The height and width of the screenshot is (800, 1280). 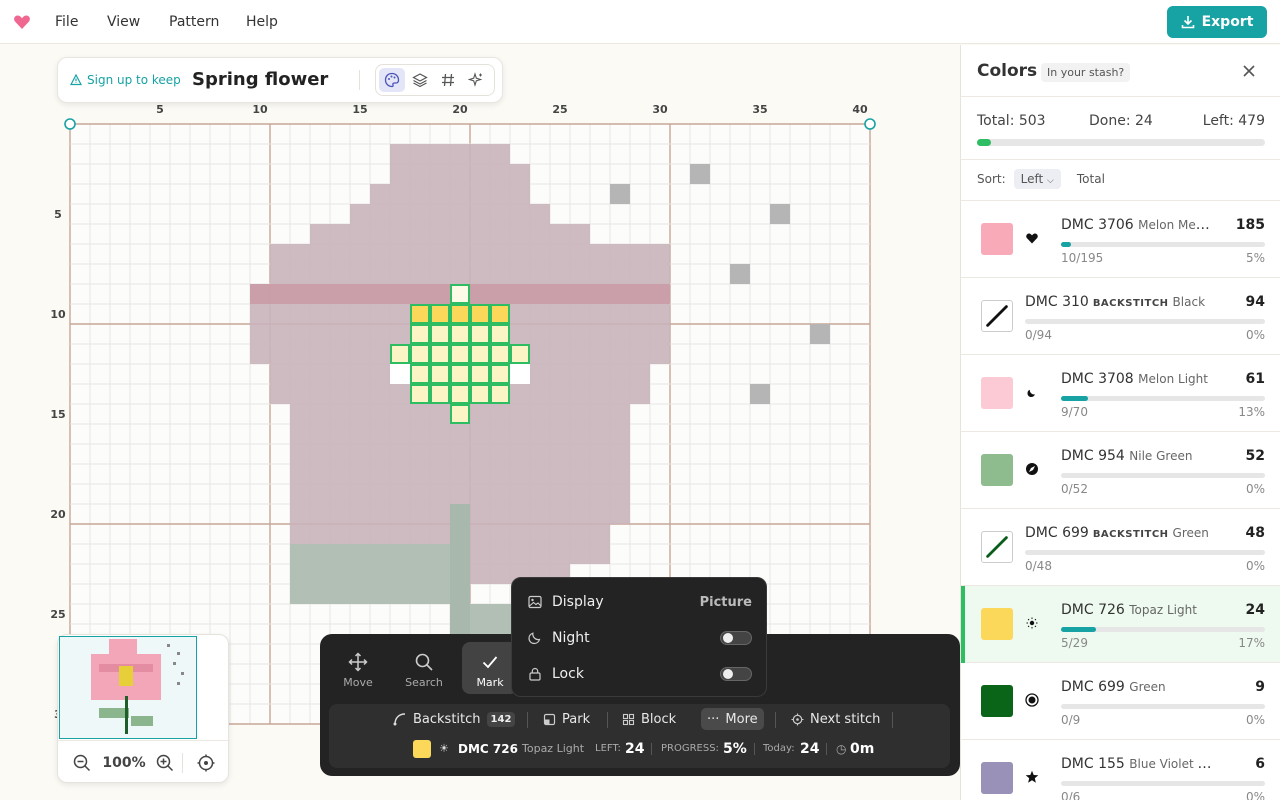 I want to click on lock-option: Lock, so click(x=640, y=674).